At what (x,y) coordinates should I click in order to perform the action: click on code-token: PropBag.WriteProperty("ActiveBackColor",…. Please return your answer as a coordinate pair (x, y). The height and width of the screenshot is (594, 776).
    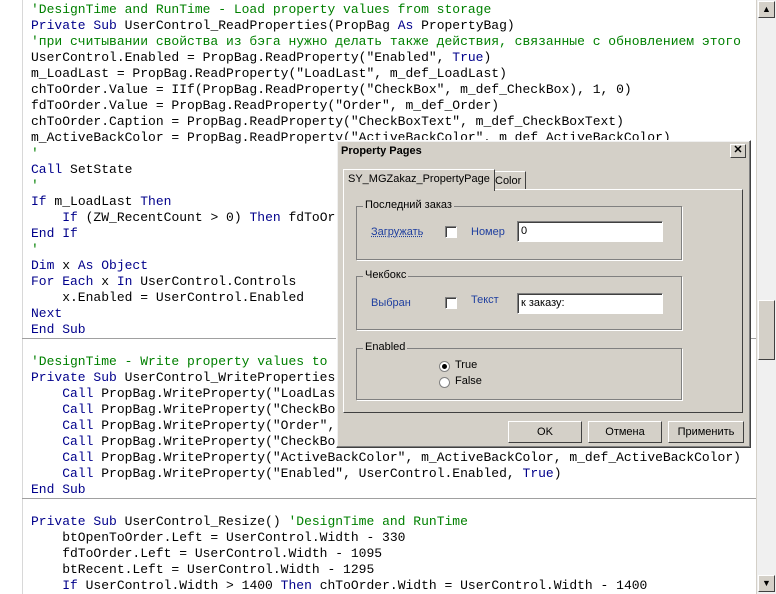
    Looking at the image, I should click on (417, 457).